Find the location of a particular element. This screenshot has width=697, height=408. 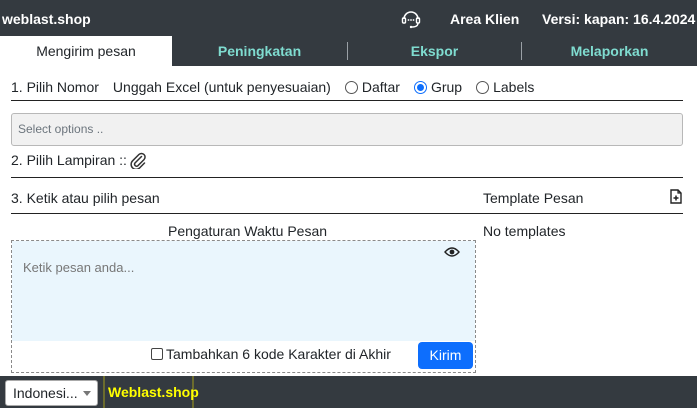

radio-daftar-indicator is located at coordinates (351, 87).